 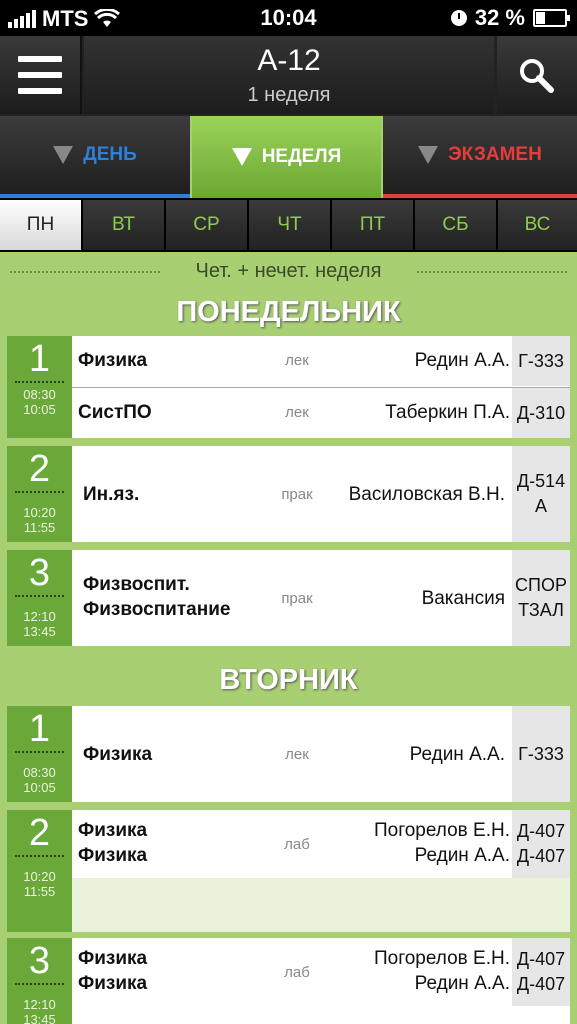 I want to click on day-tab-wed: СР, so click(x=206, y=225).